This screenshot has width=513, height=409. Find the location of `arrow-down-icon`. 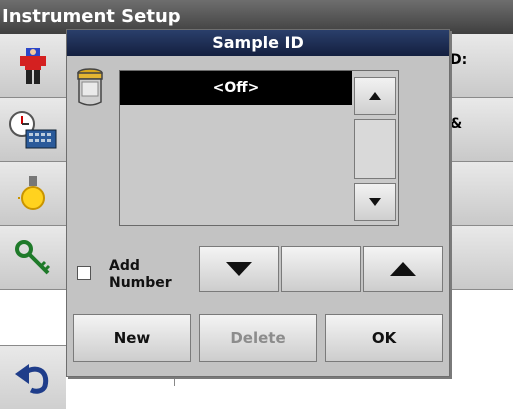

arrow-down-icon is located at coordinates (239, 269).